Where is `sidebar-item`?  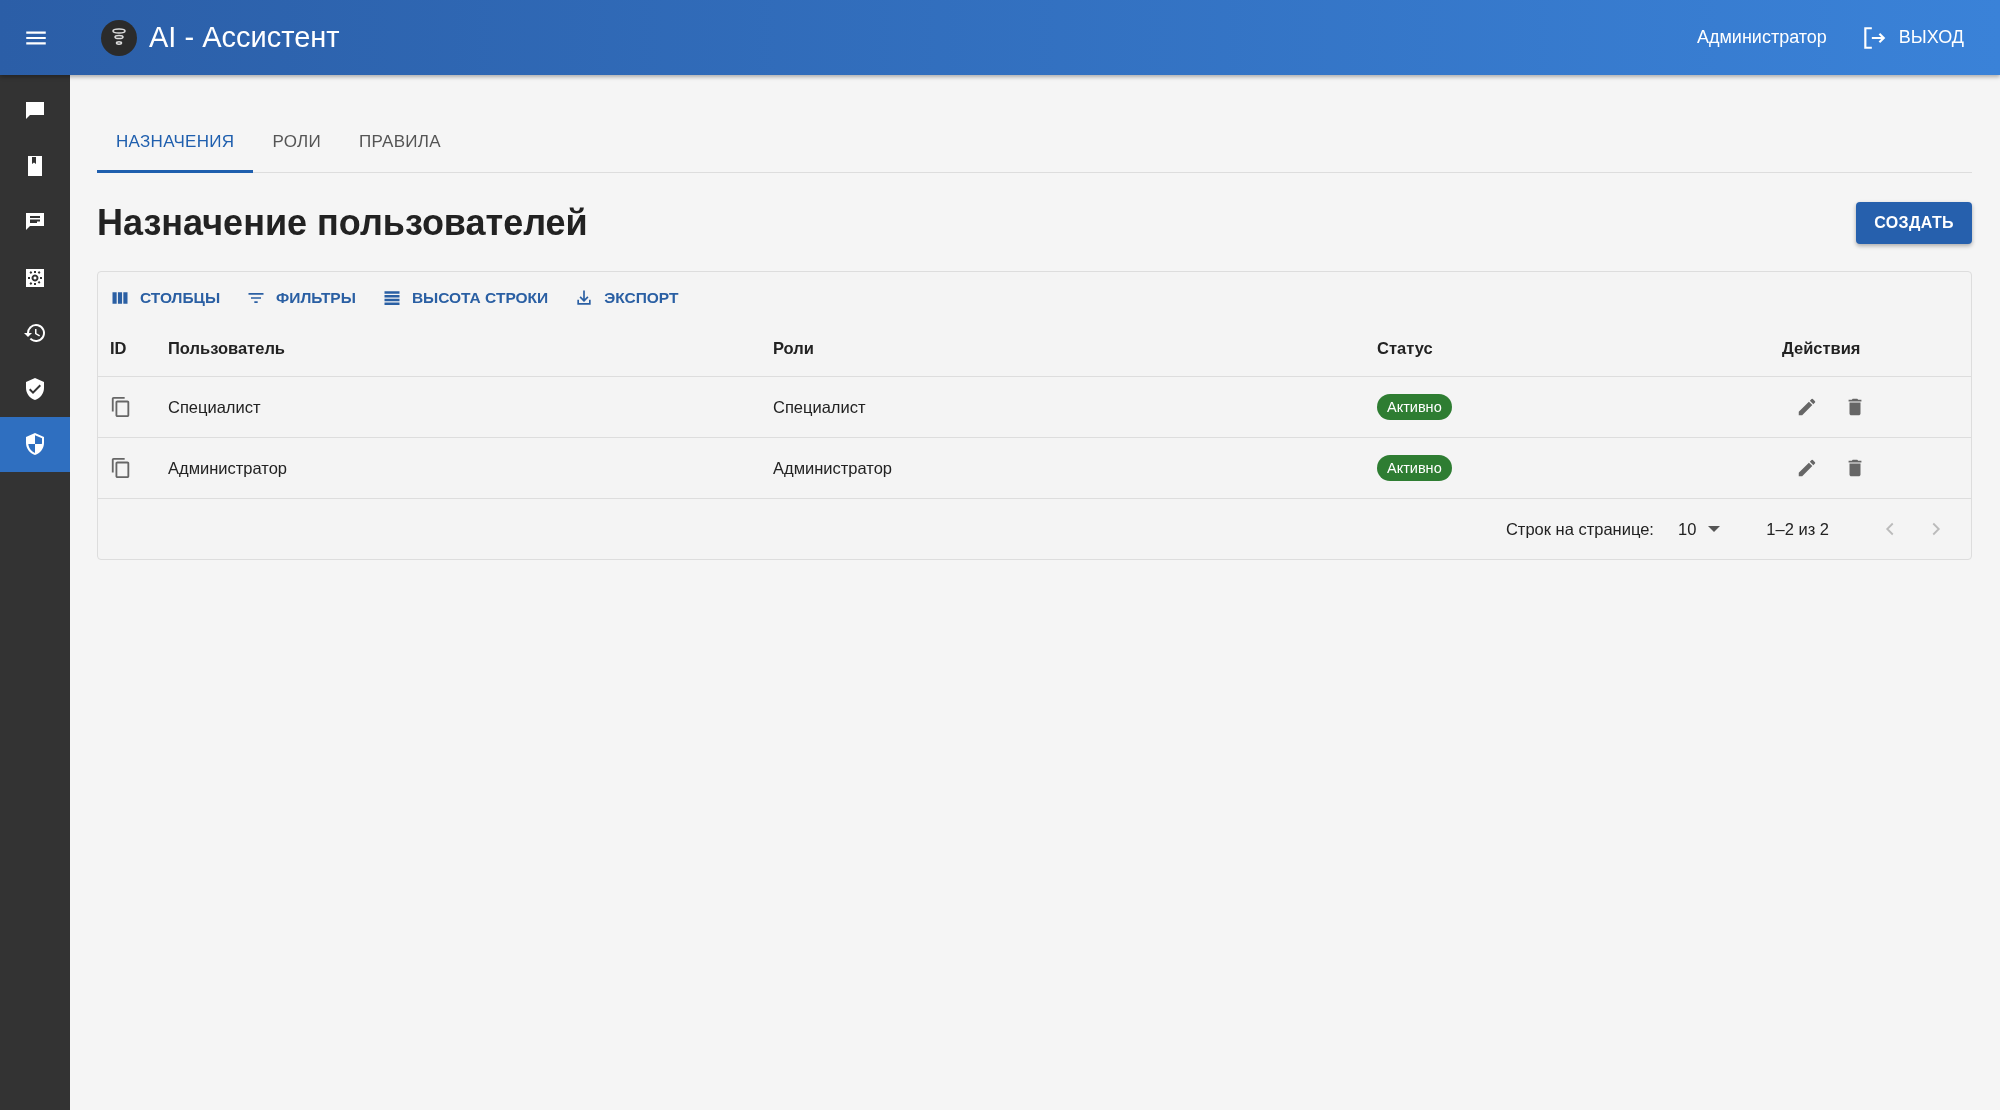 sidebar-item is located at coordinates (35, 444).